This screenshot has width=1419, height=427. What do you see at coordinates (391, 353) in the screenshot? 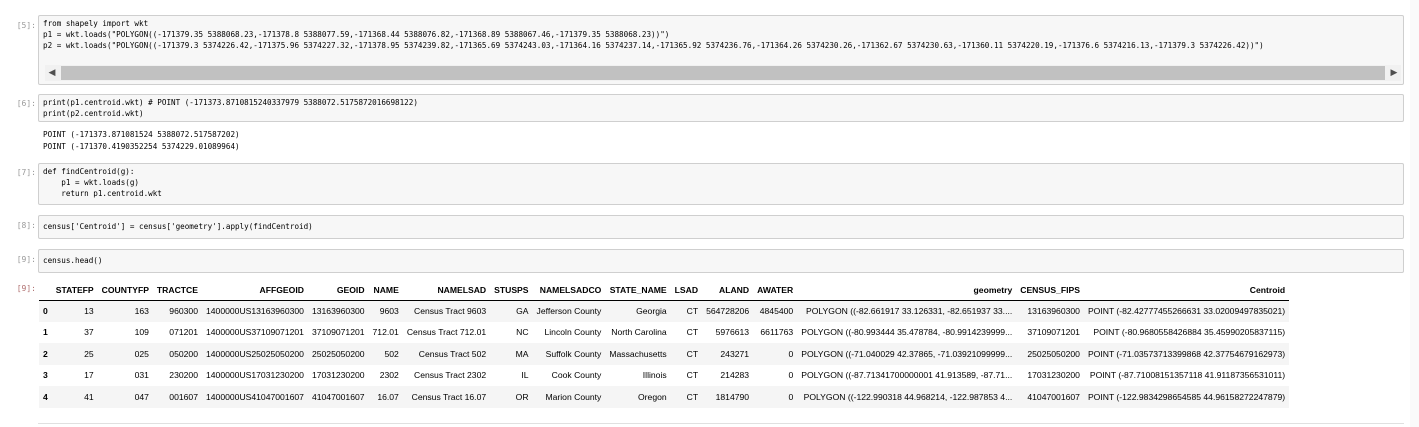
I see `table-cell: 502` at bounding box center [391, 353].